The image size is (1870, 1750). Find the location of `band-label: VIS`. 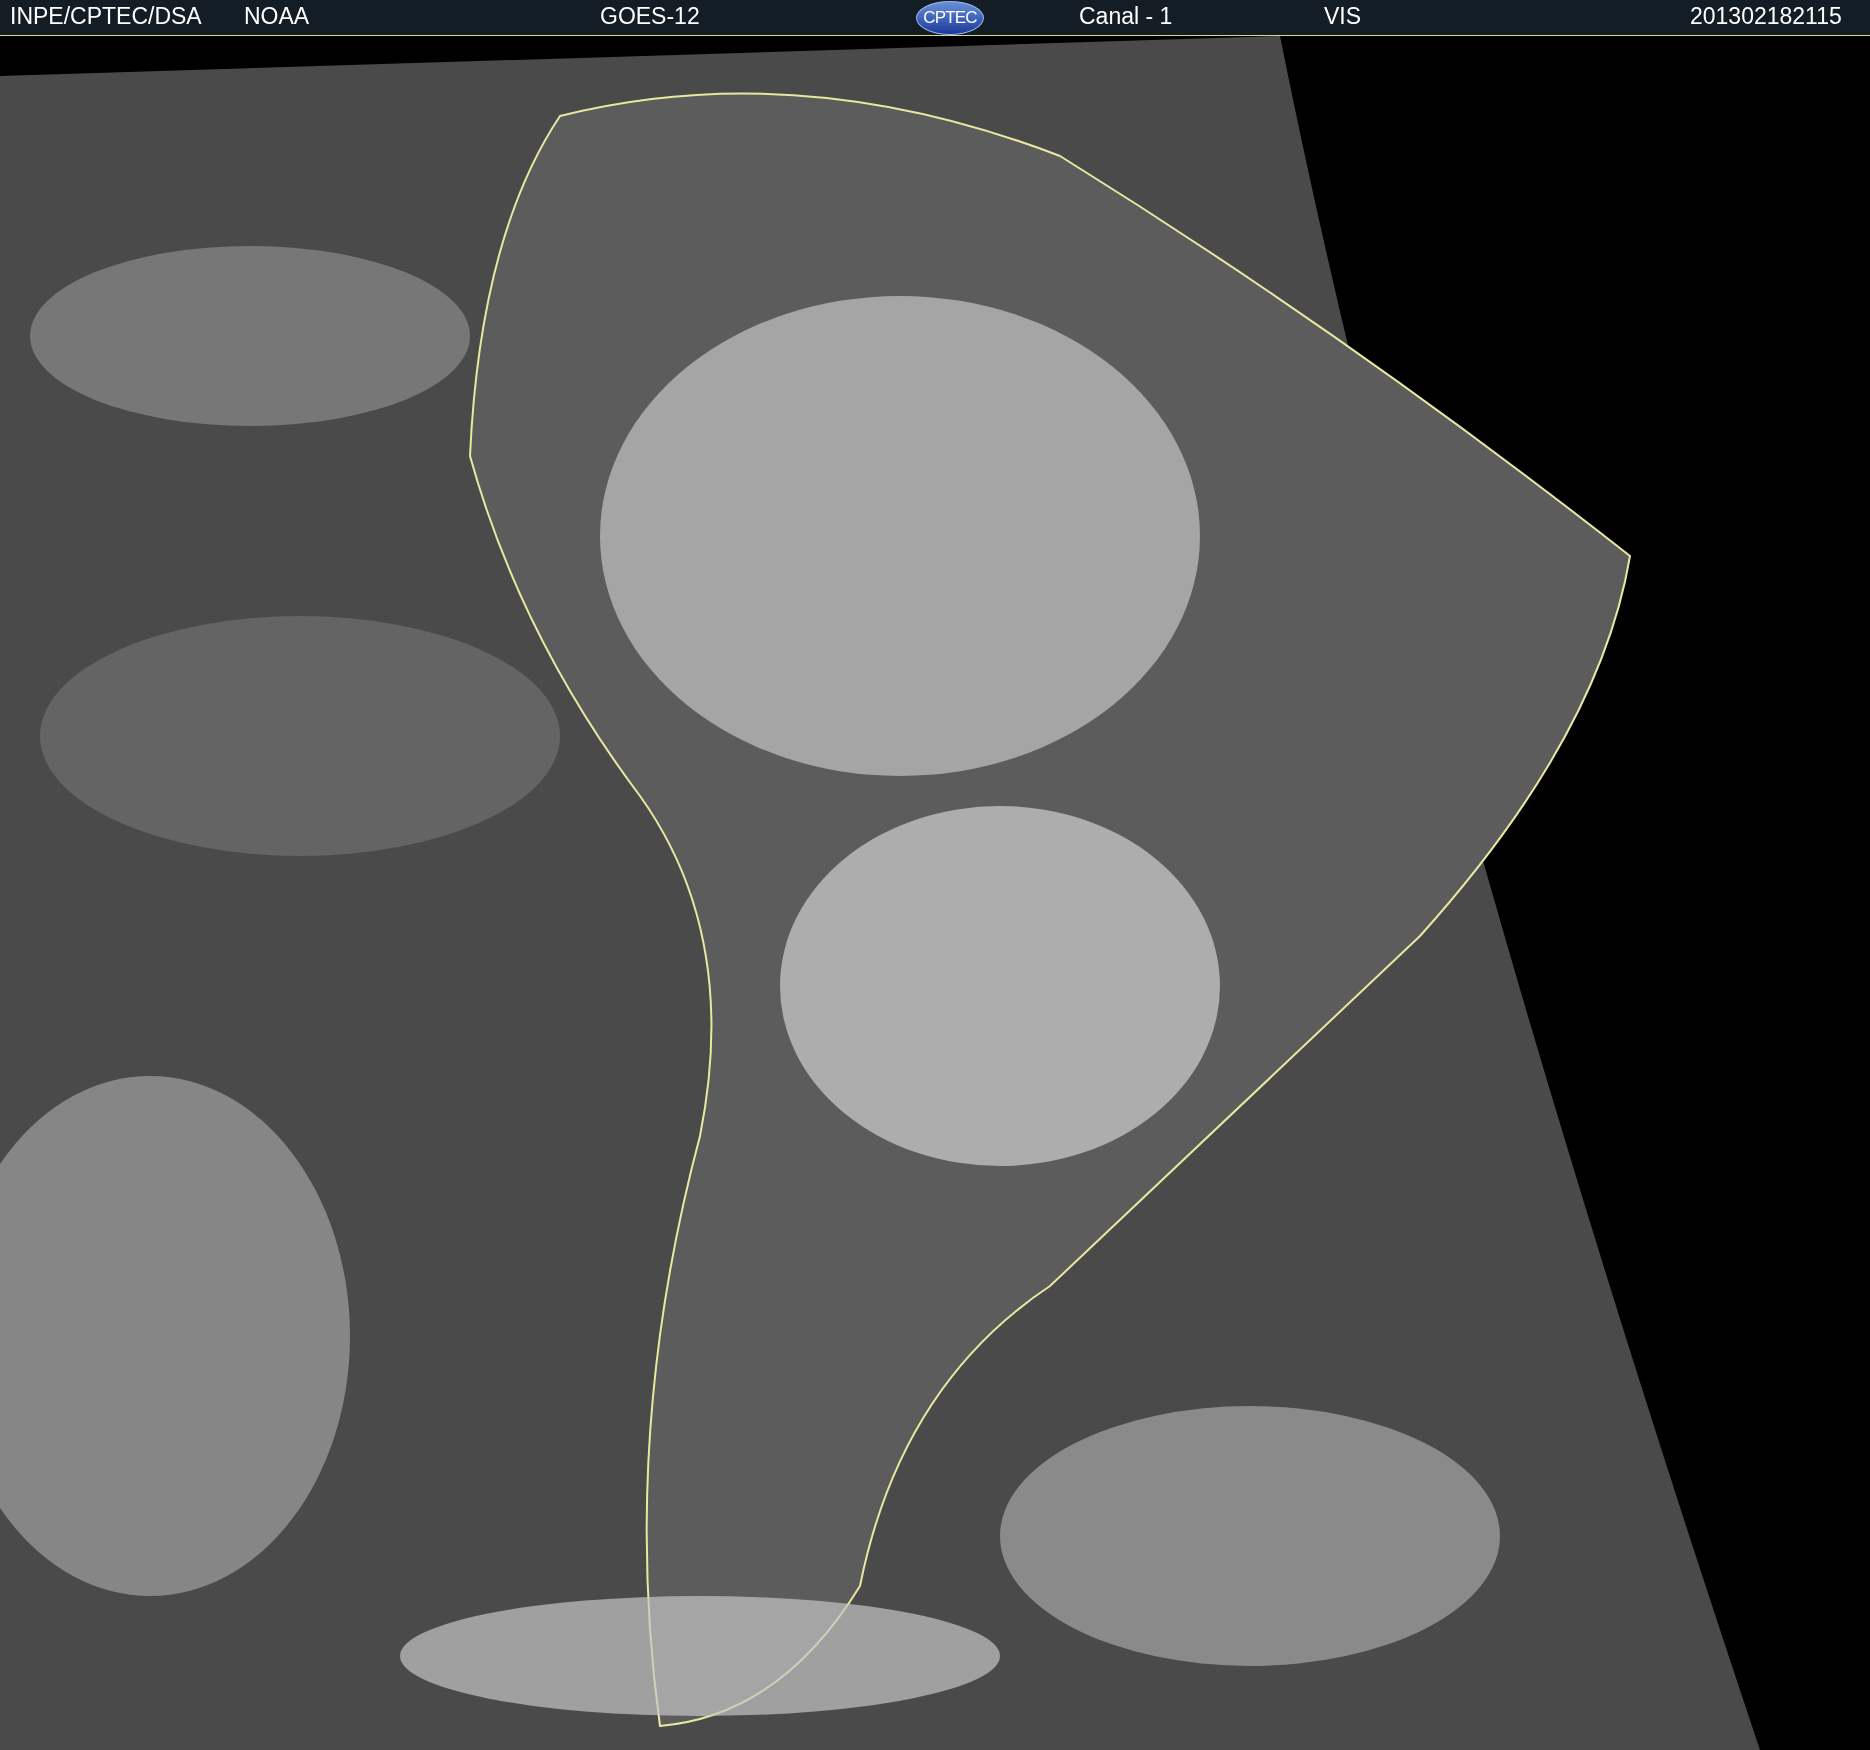

band-label: VIS is located at coordinates (1343, 15).